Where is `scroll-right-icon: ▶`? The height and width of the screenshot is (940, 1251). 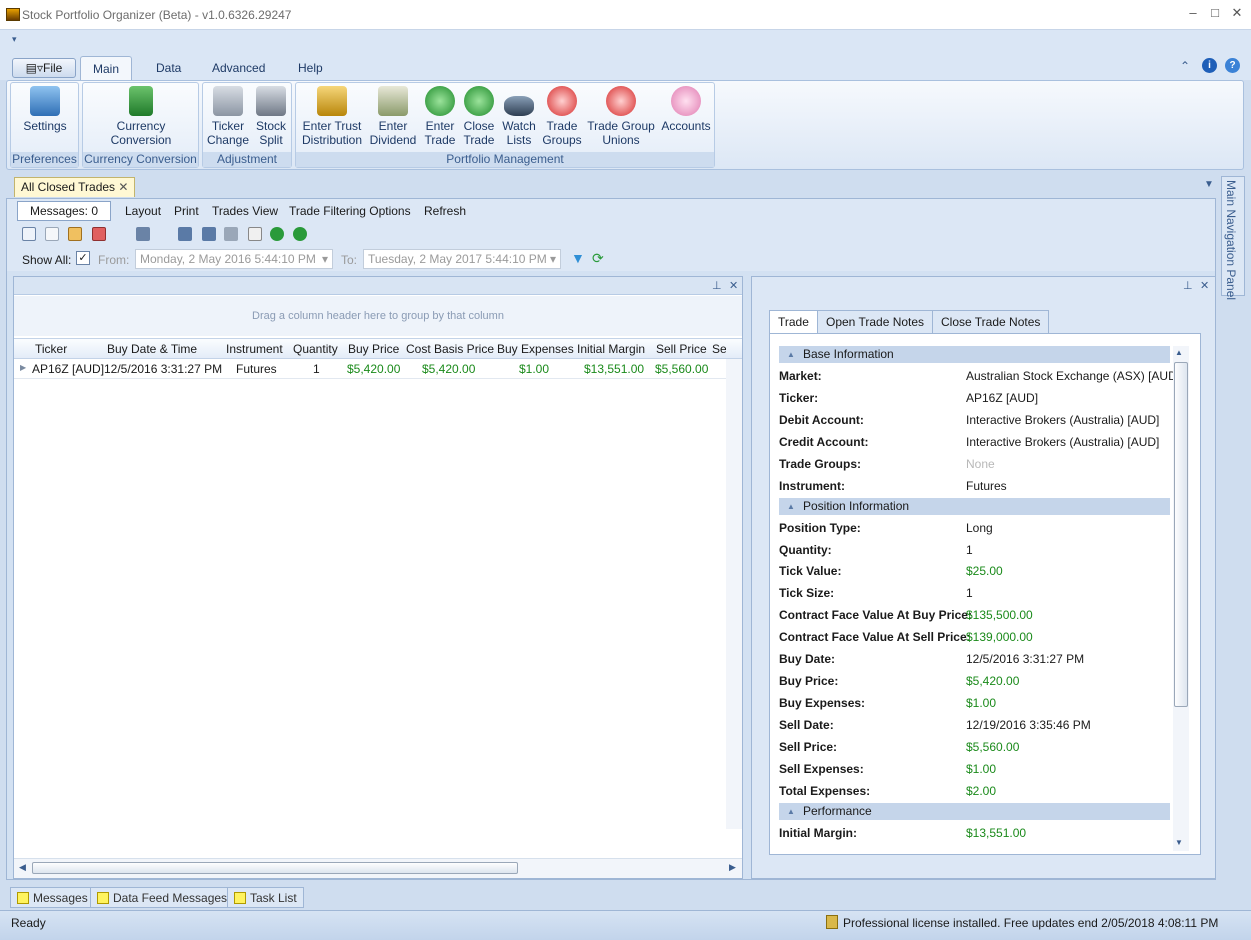
scroll-right-icon: ▶ is located at coordinates (732, 867).